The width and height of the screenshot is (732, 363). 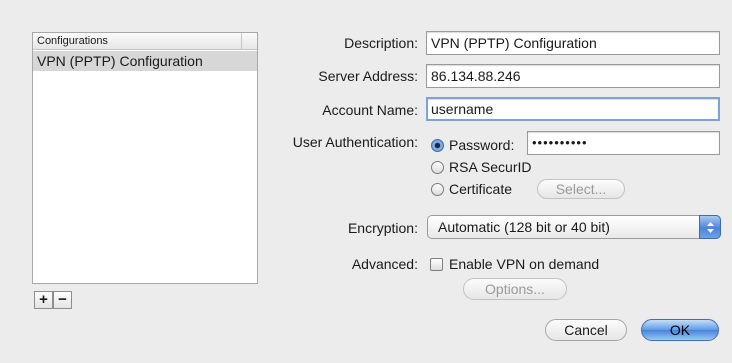 I want to click on encryption-popup: Automatic (128 bit or 40 bit), so click(x=574, y=227).